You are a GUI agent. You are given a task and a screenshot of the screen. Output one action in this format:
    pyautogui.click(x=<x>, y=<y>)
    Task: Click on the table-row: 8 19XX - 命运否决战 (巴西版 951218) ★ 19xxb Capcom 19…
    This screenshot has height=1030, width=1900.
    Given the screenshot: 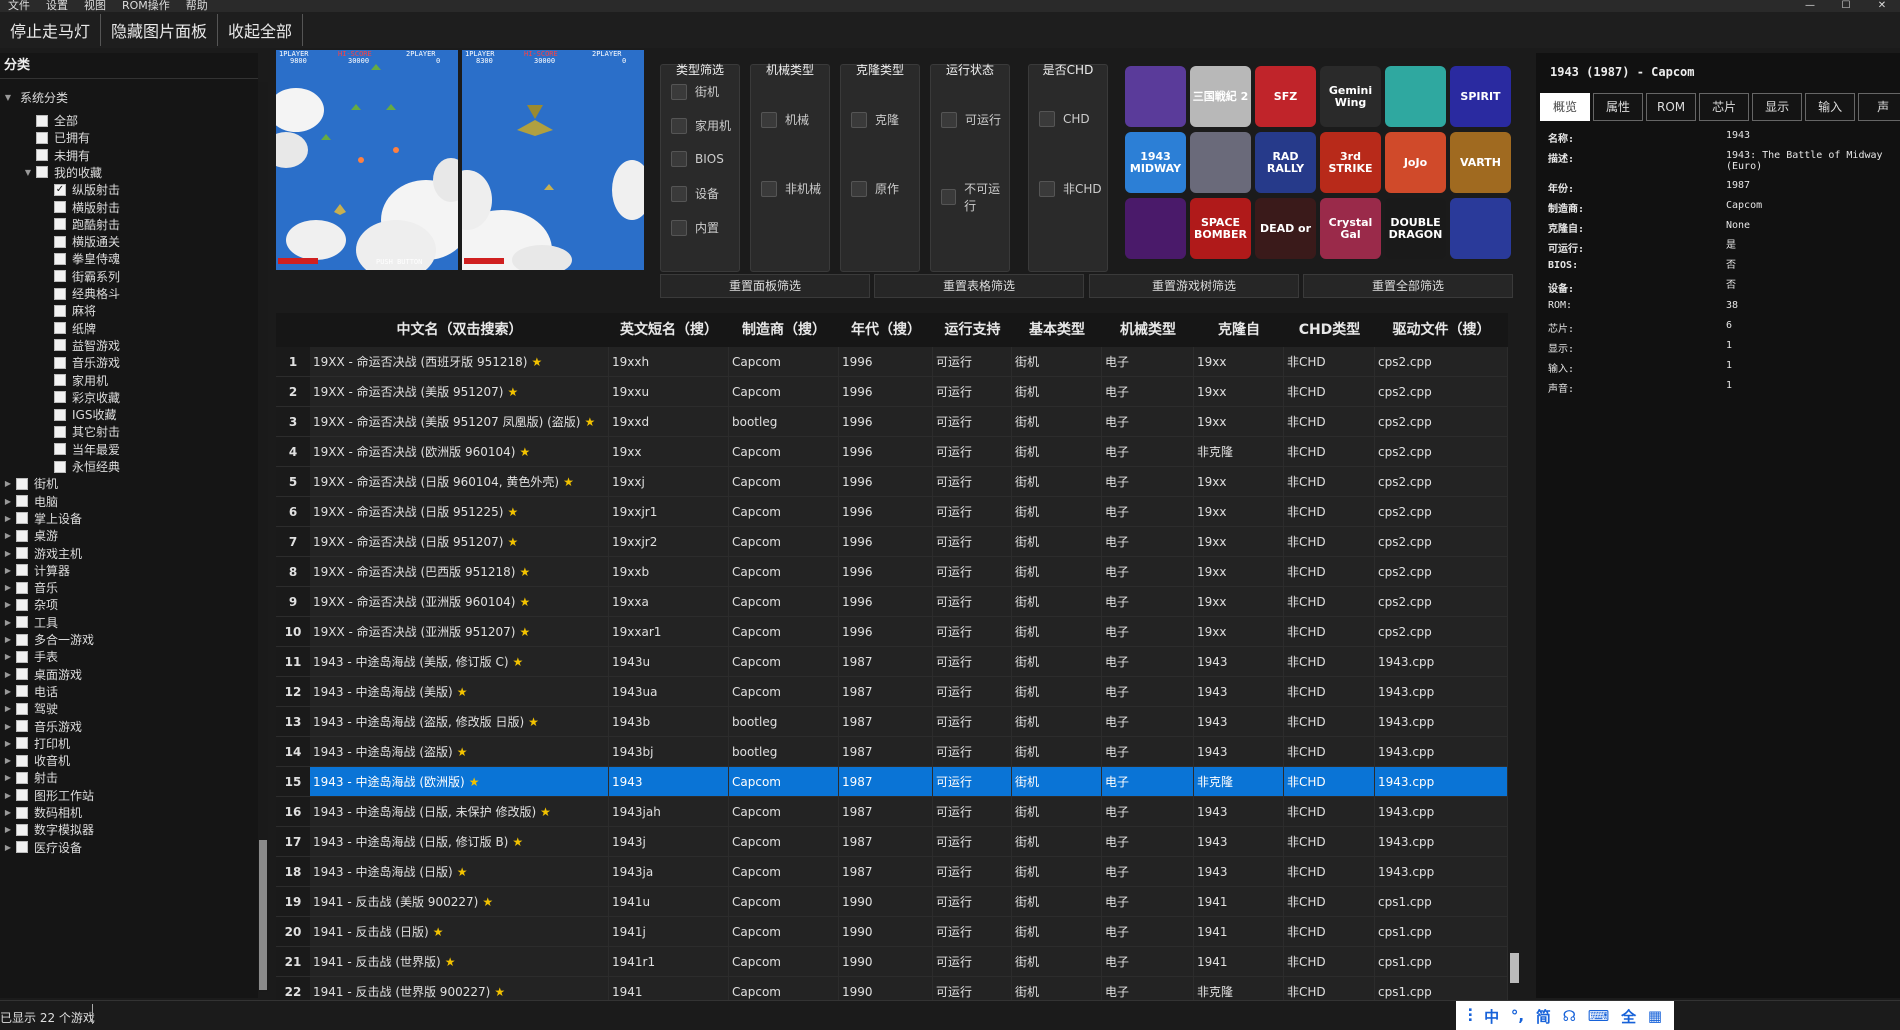 What is the action you would take?
    pyautogui.click(x=892, y=572)
    